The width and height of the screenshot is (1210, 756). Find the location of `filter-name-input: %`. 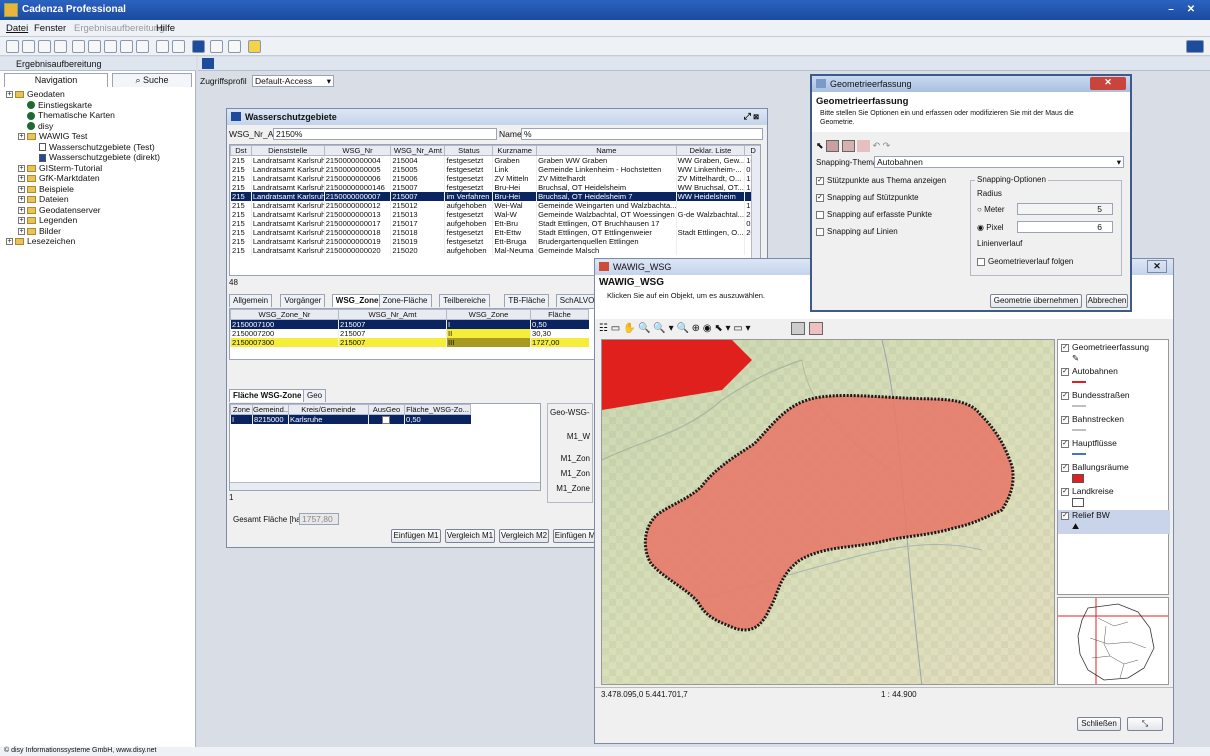

filter-name-input: % is located at coordinates (642, 134).